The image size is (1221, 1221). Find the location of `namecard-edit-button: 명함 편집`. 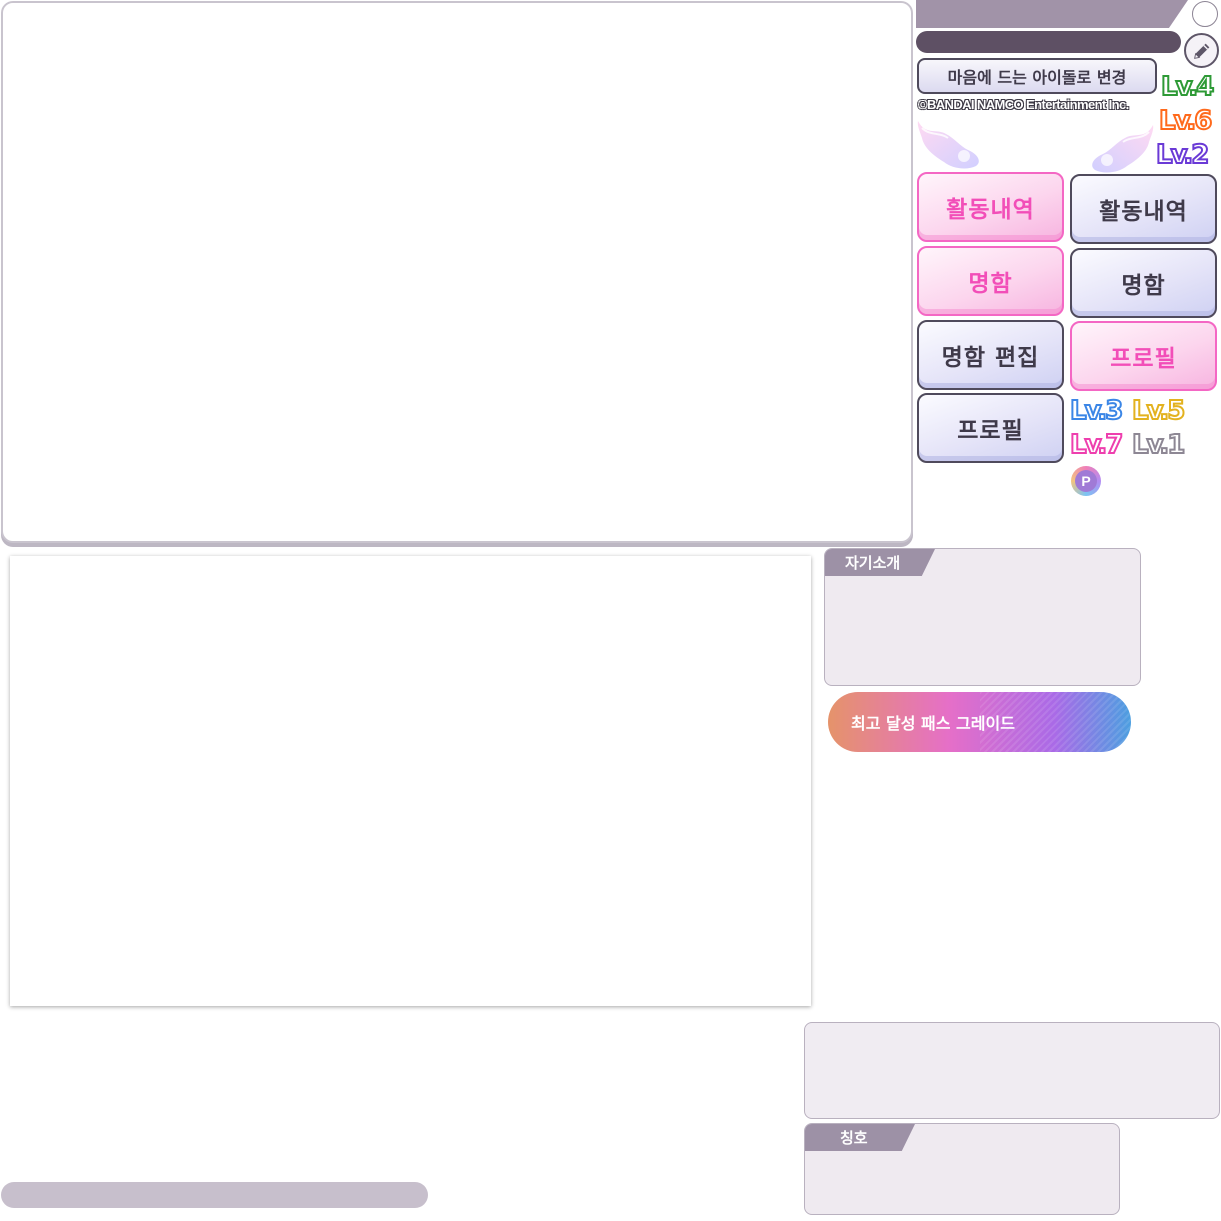

namecard-edit-button: 명함 편집 is located at coordinates (990, 355).